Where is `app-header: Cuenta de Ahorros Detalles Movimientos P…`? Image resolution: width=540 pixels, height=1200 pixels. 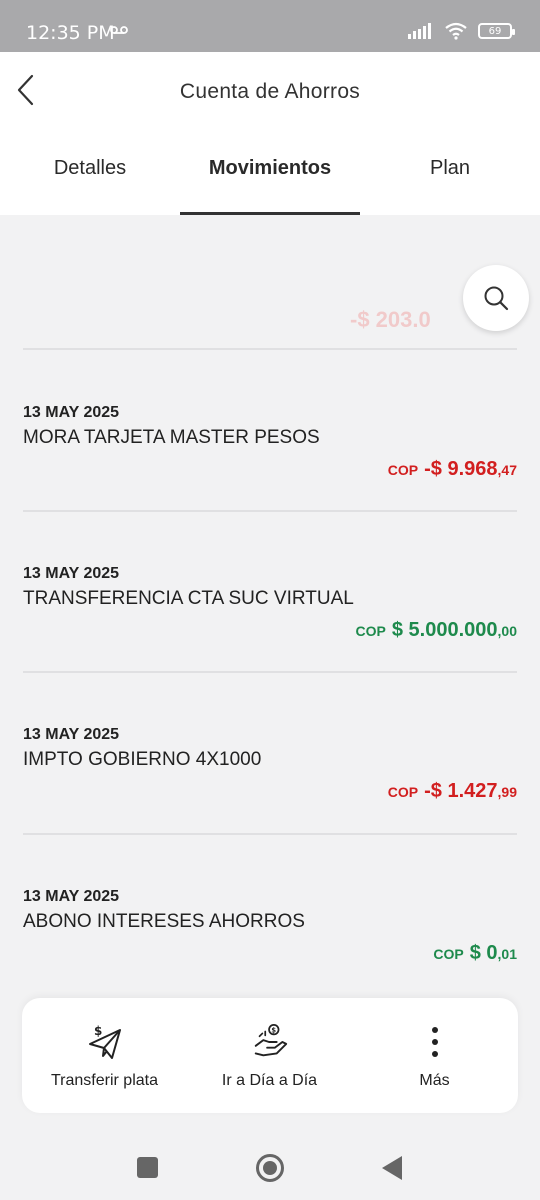 app-header: Cuenta de Ahorros Detalles Movimientos P… is located at coordinates (270, 133).